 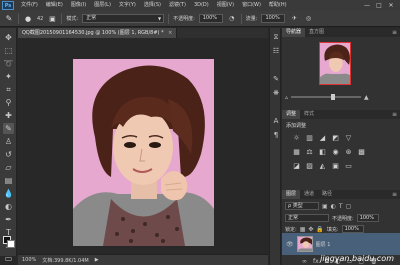 What do you see at coordinates (276, 135) in the screenshot?
I see `paragraph-icon: ¶` at bounding box center [276, 135].